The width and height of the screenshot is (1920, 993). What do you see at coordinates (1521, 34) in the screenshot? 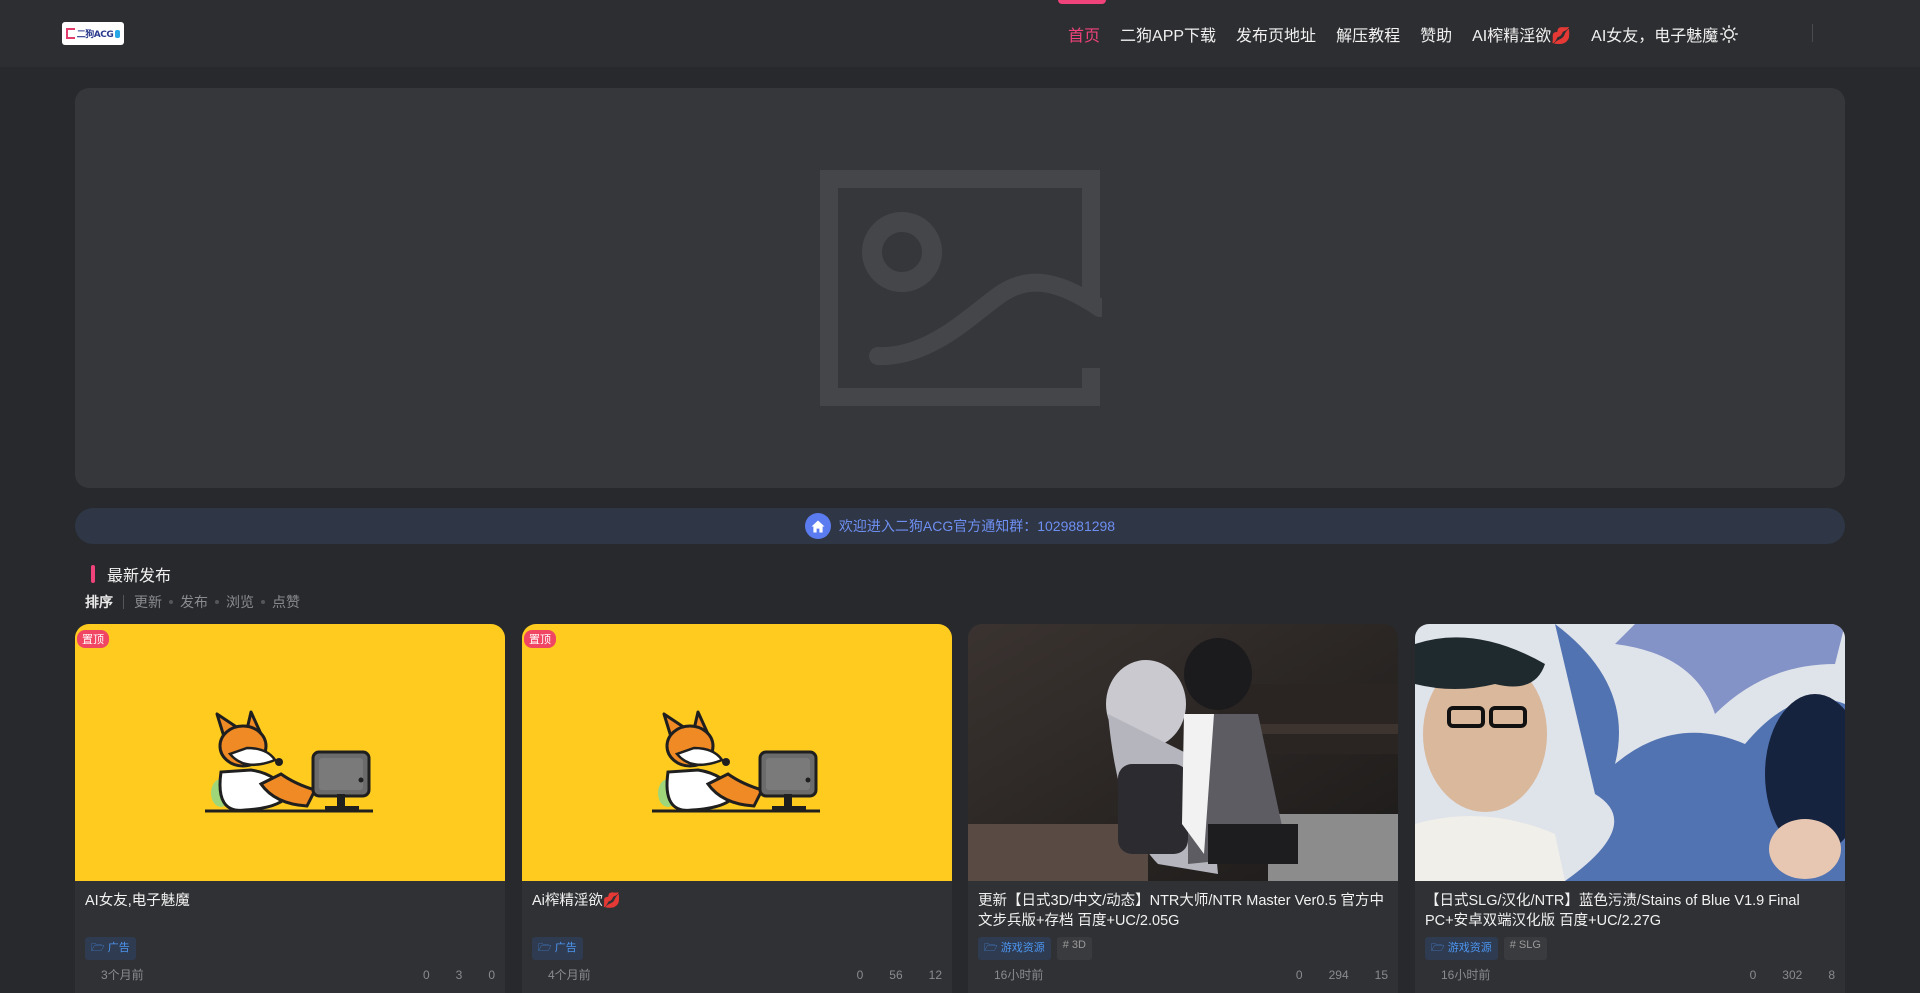
I see `nav-item-ai-lust: AI榨精淫欲💋` at bounding box center [1521, 34].